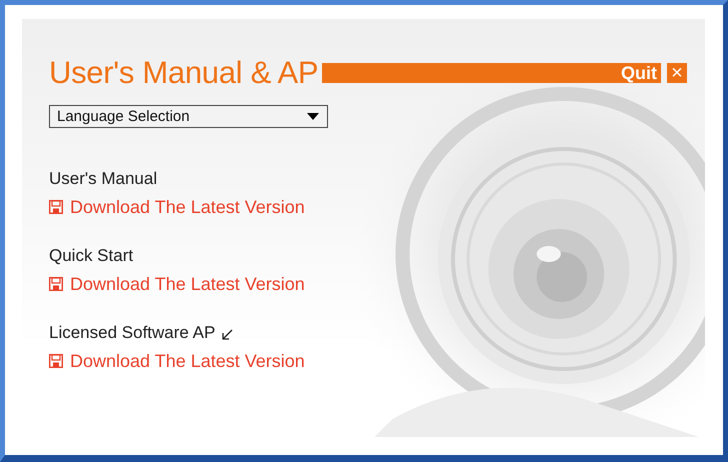 Image resolution: width=728 pixels, height=462 pixels. What do you see at coordinates (638, 73) in the screenshot?
I see `quit-button: Quit` at bounding box center [638, 73].